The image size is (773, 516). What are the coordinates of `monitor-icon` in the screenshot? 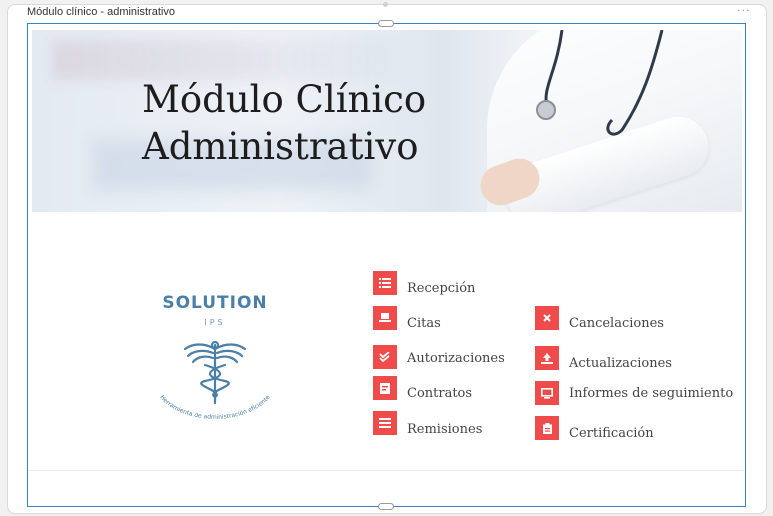 It's located at (547, 393).